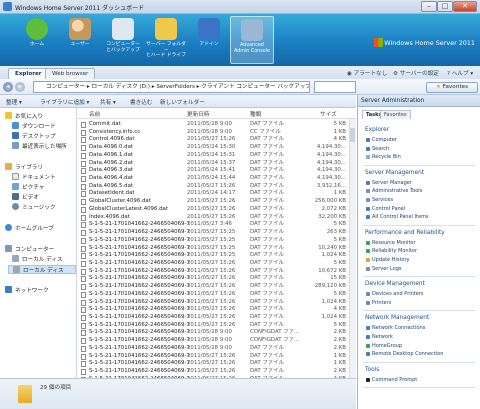 This screenshot has height=409, width=480. Describe the element at coordinates (383, 157) in the screenshot. I see `admin-link: Recycle Bin` at that location.